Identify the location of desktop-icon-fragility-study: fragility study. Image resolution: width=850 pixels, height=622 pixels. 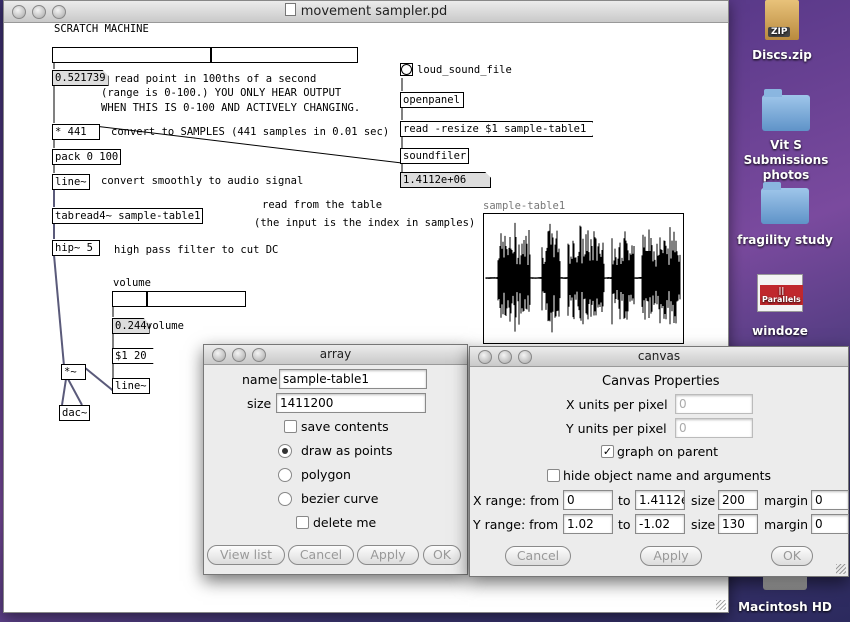
(785, 214).